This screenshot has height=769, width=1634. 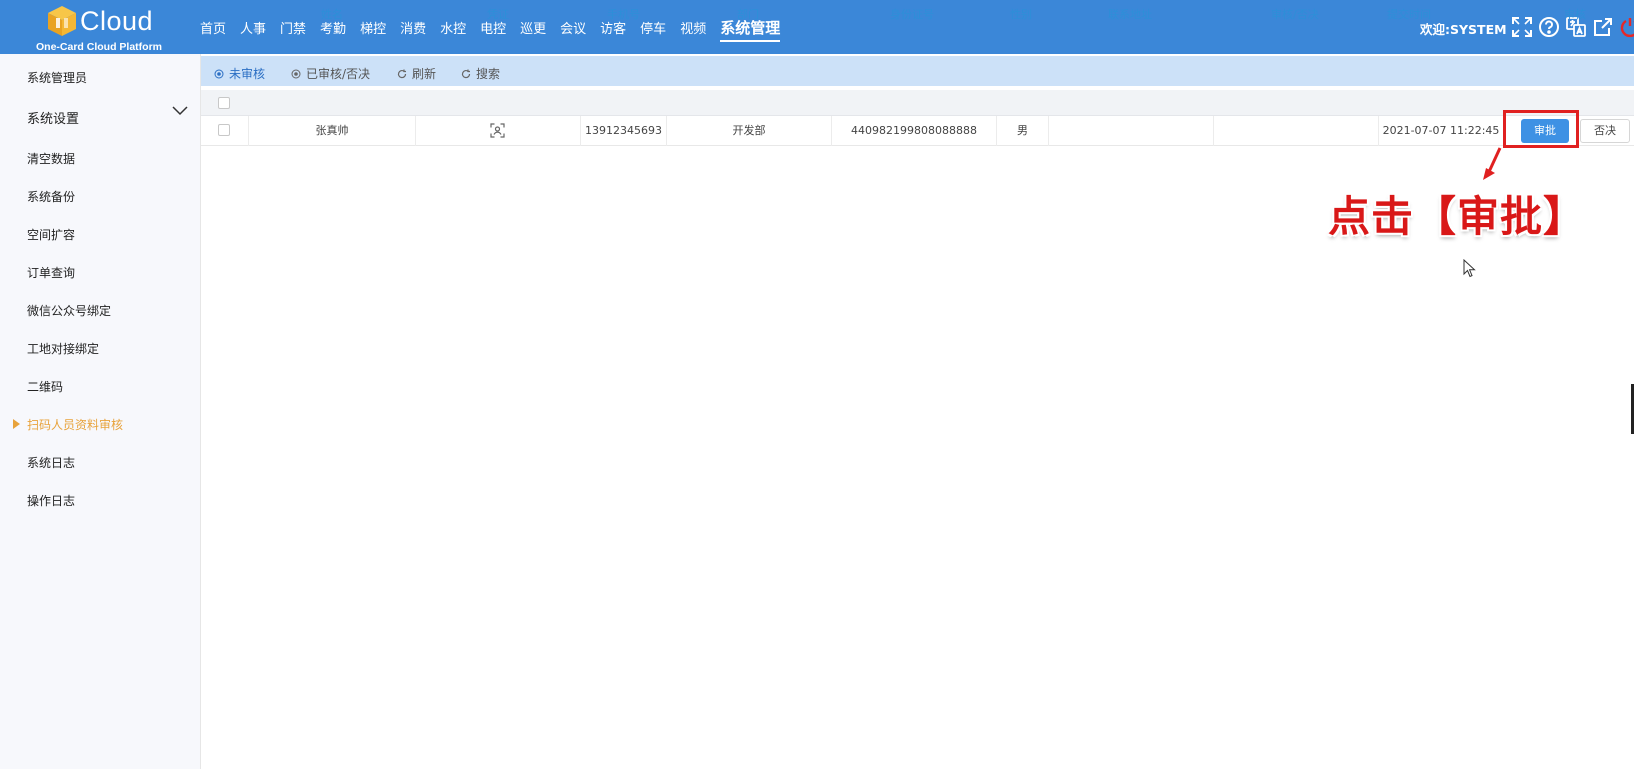 What do you see at coordinates (293, 27) in the screenshot?
I see `nav-access: 门禁` at bounding box center [293, 27].